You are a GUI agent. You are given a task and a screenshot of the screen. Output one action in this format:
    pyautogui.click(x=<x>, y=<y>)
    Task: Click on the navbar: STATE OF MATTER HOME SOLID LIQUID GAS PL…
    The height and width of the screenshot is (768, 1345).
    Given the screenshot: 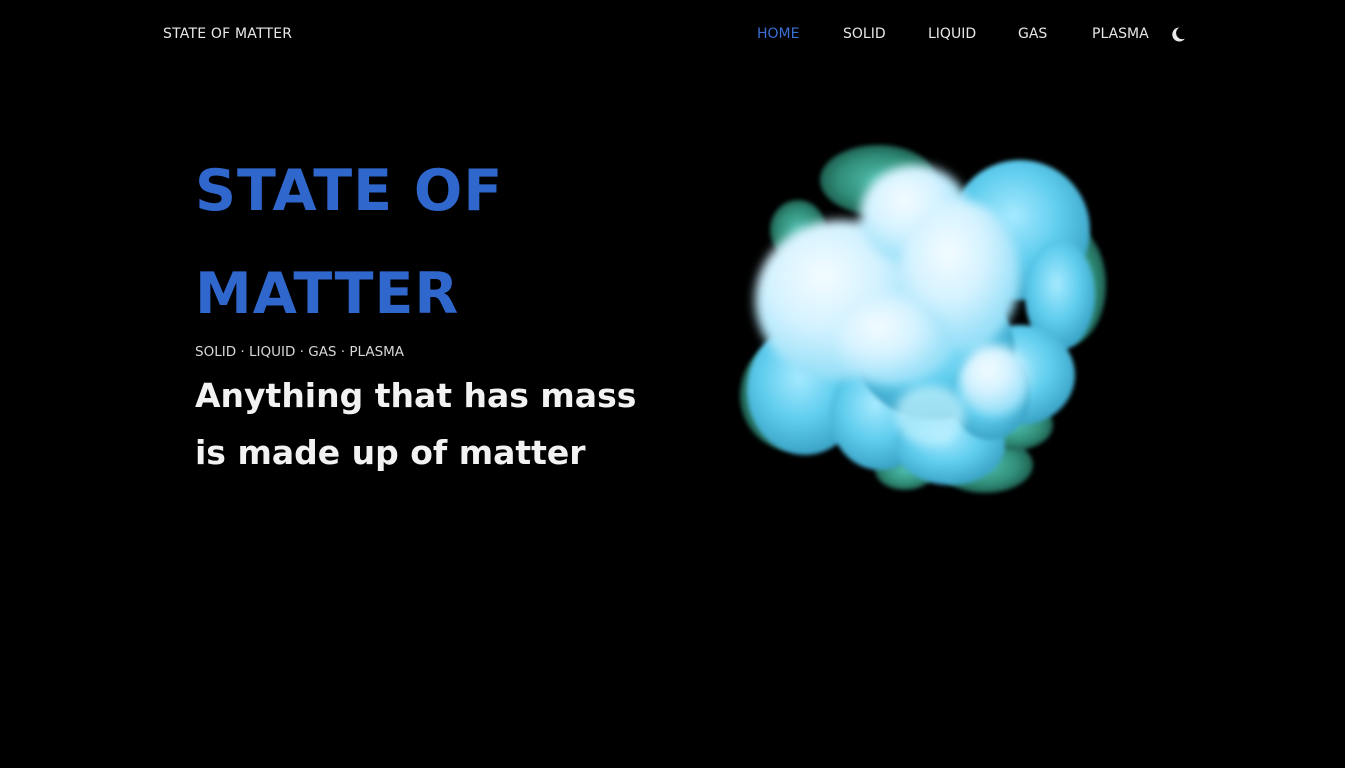 What is the action you would take?
    pyautogui.click(x=672, y=35)
    